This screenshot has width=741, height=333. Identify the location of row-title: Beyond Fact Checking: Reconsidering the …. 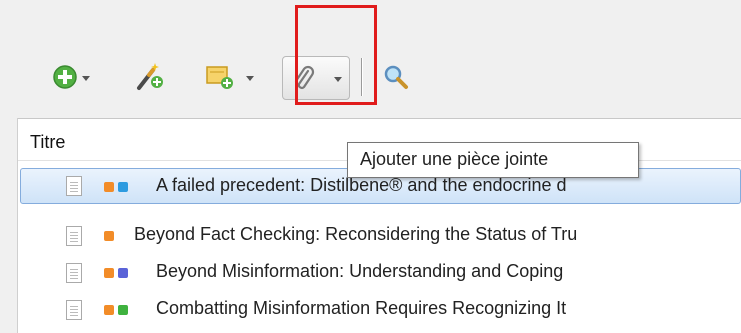
(356, 234).